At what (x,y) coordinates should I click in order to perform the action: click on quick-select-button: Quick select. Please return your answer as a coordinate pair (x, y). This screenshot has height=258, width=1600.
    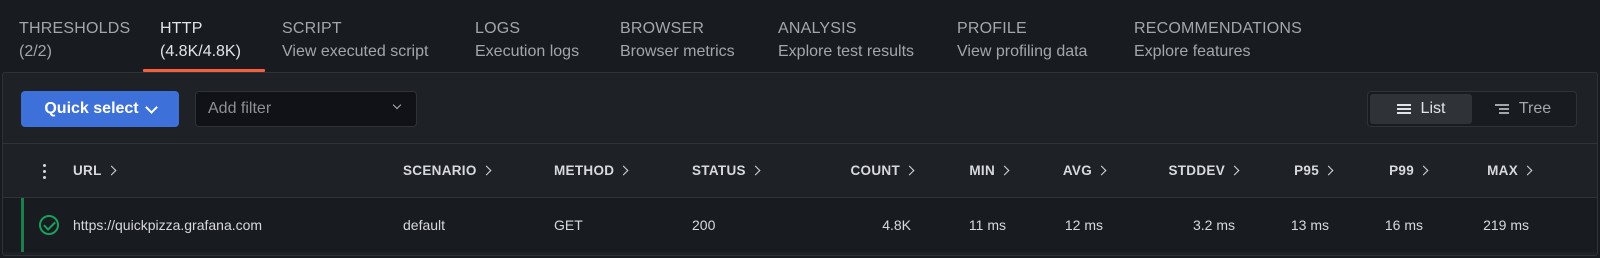
    Looking at the image, I should click on (100, 109).